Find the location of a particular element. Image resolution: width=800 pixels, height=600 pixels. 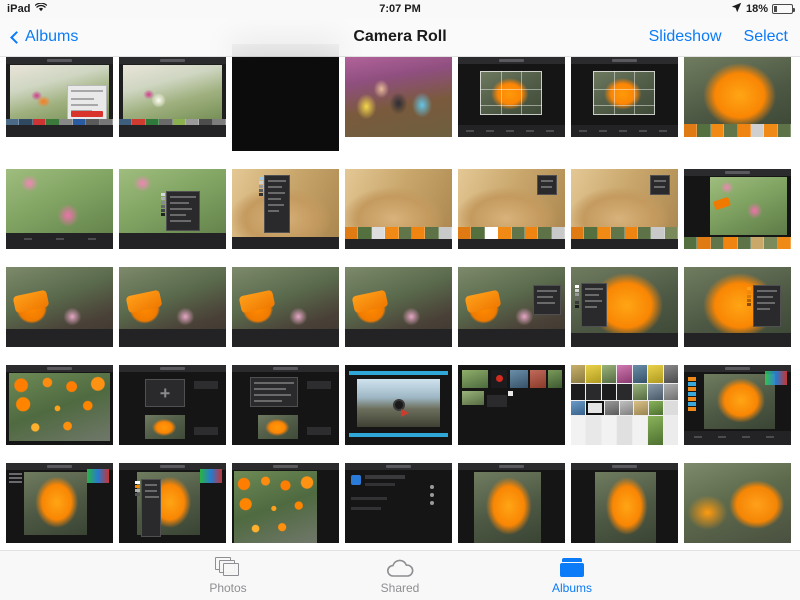

navigation-actions: Slideshow Select is located at coordinates (718, 37).